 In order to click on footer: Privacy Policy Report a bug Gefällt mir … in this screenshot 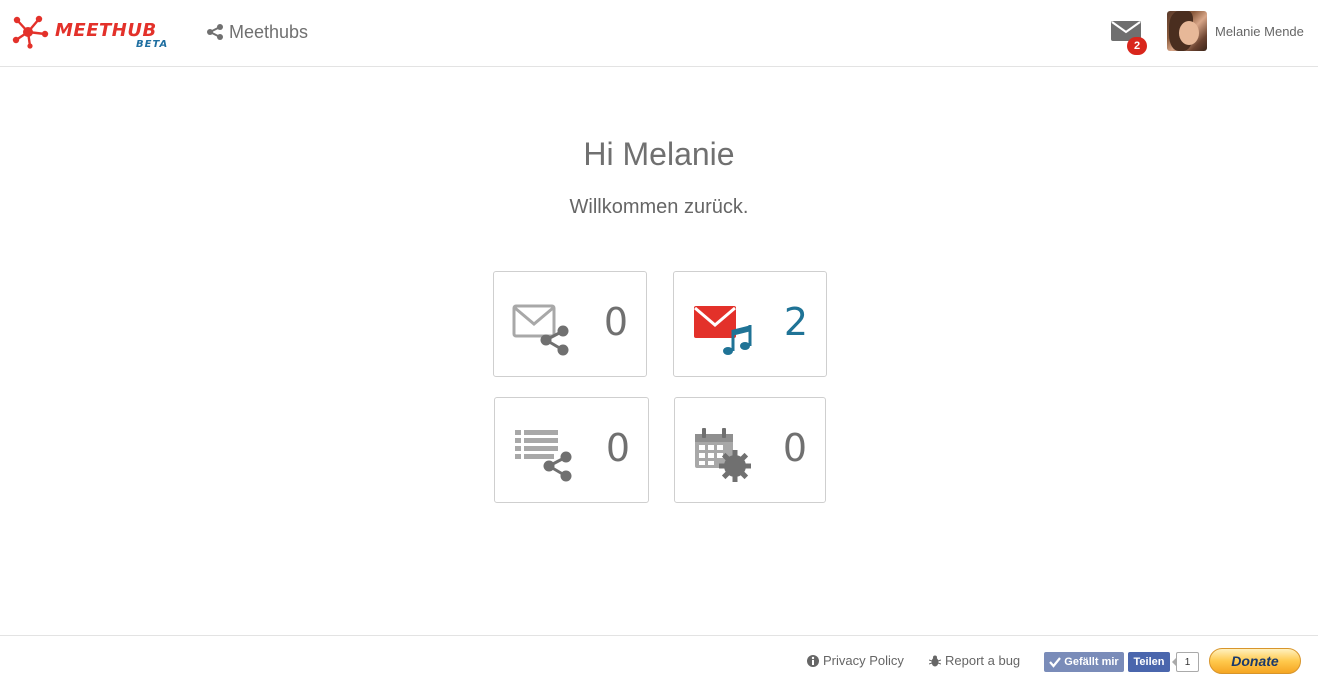, I will do `click(659, 658)`.